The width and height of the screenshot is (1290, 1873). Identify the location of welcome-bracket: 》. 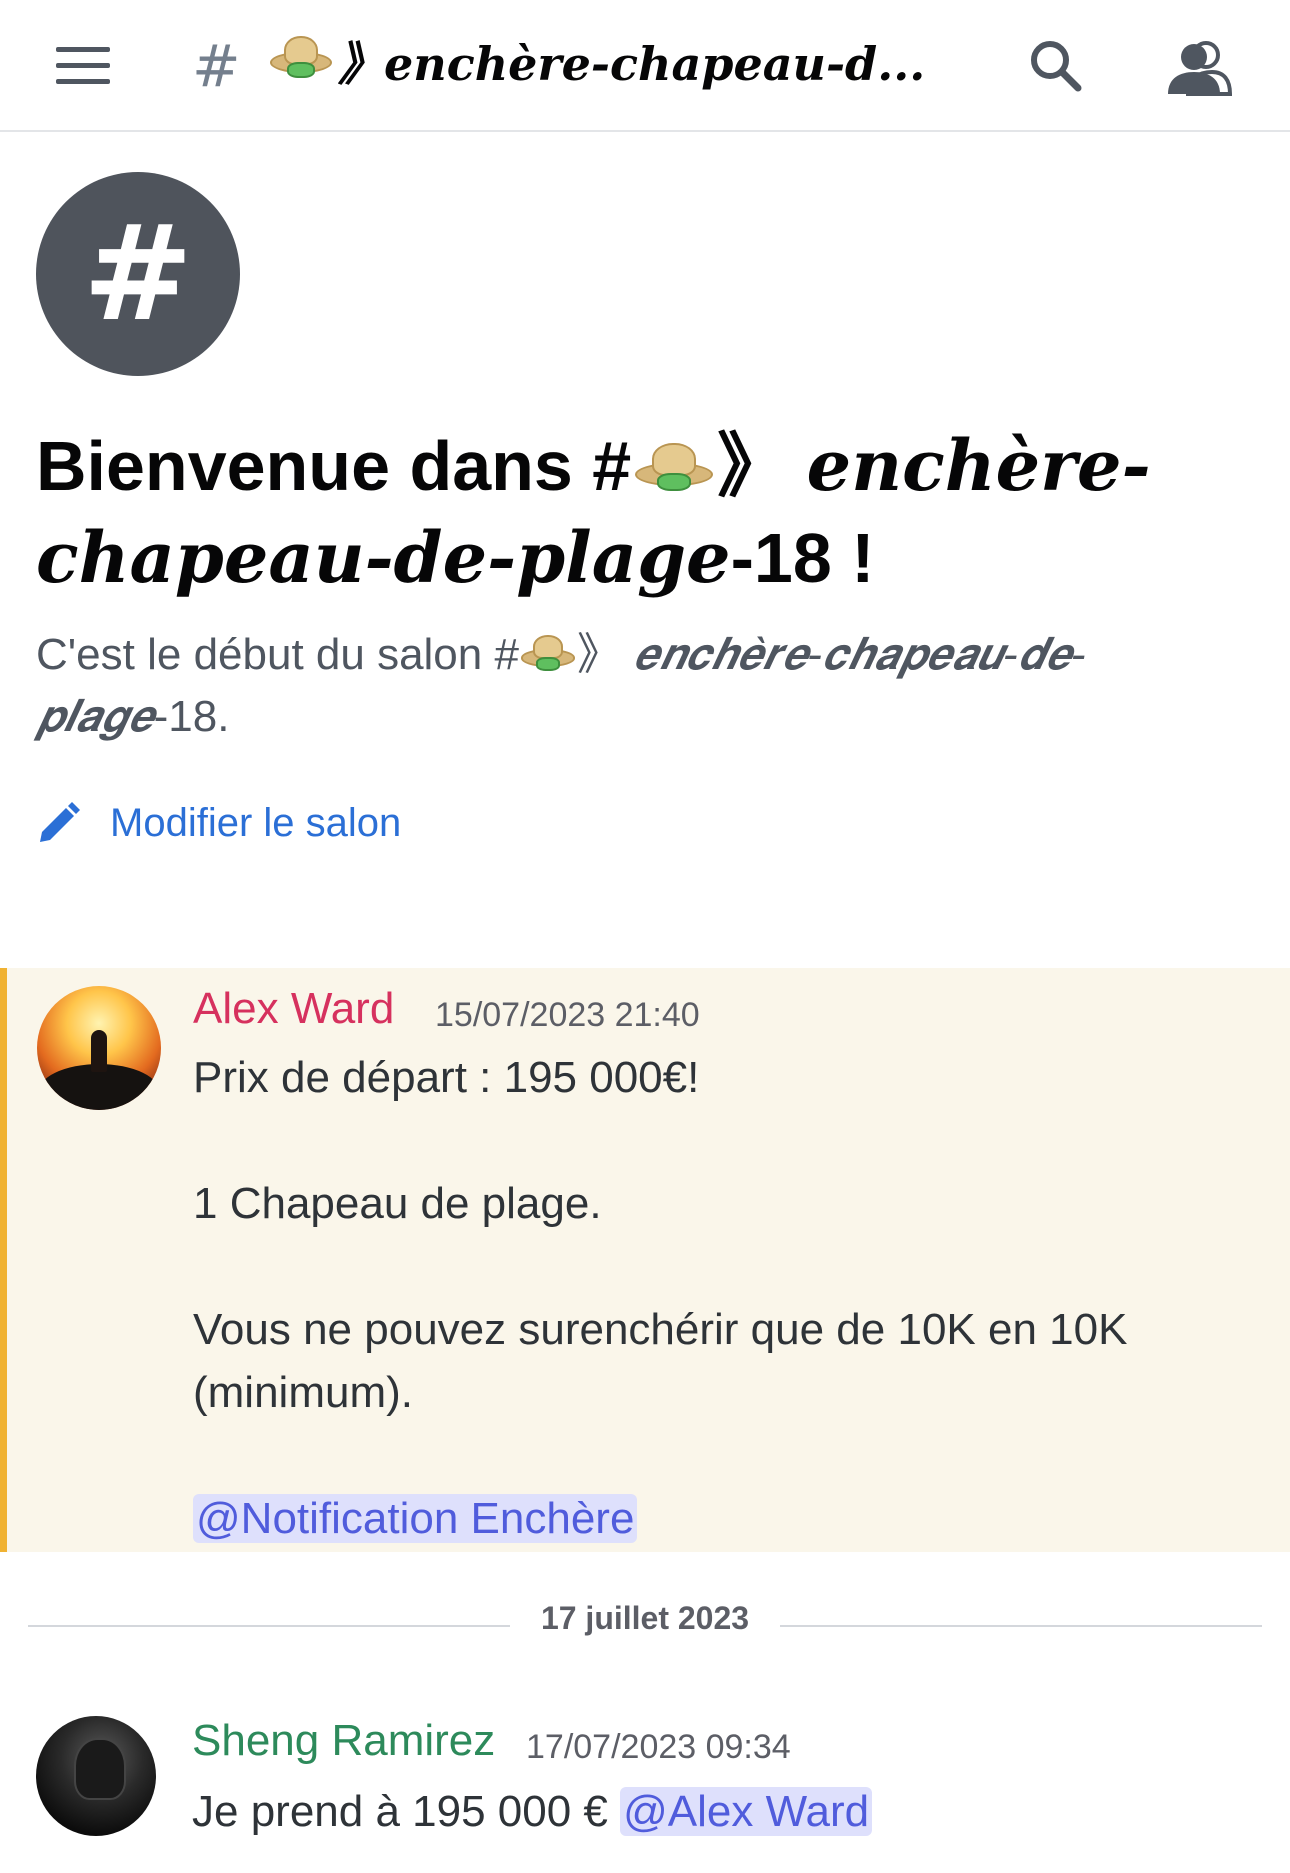
(752, 466).